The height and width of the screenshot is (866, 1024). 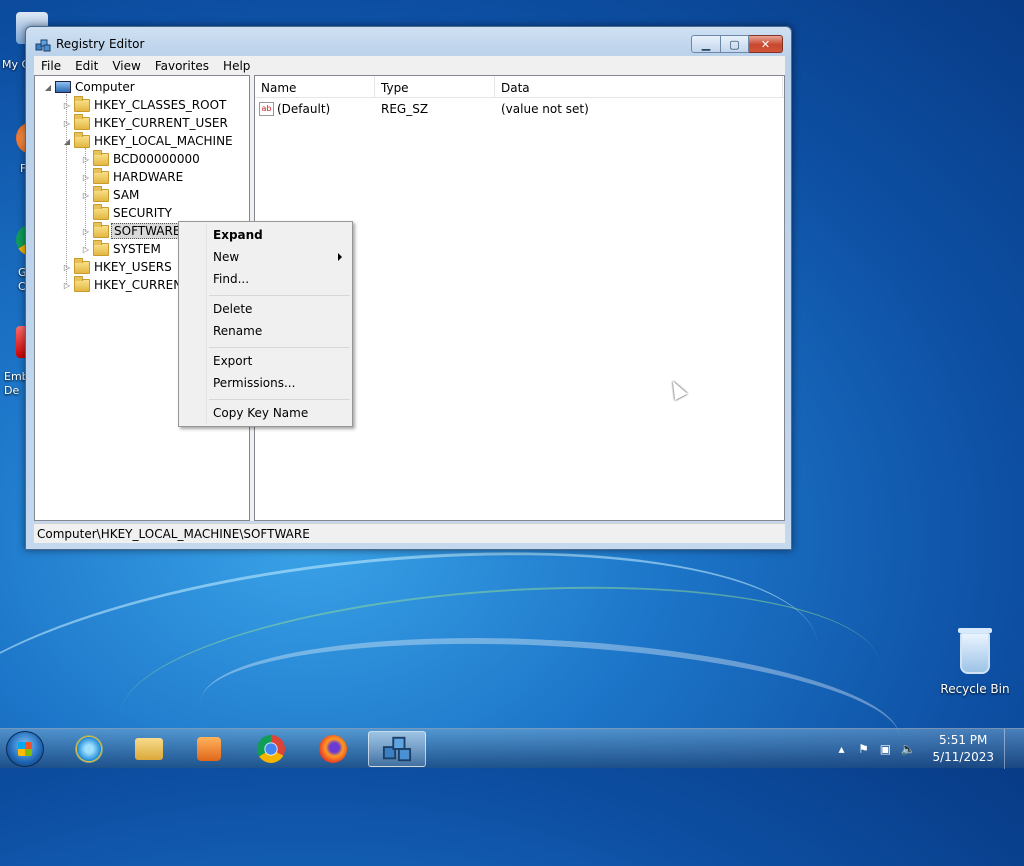 I want to click on context-menu-new: New, so click(x=226, y=257).